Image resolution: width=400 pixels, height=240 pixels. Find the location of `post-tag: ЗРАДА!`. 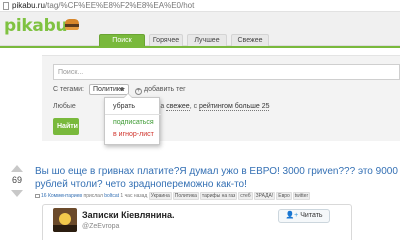

post-tag: ЗРАДА! is located at coordinates (264, 196).